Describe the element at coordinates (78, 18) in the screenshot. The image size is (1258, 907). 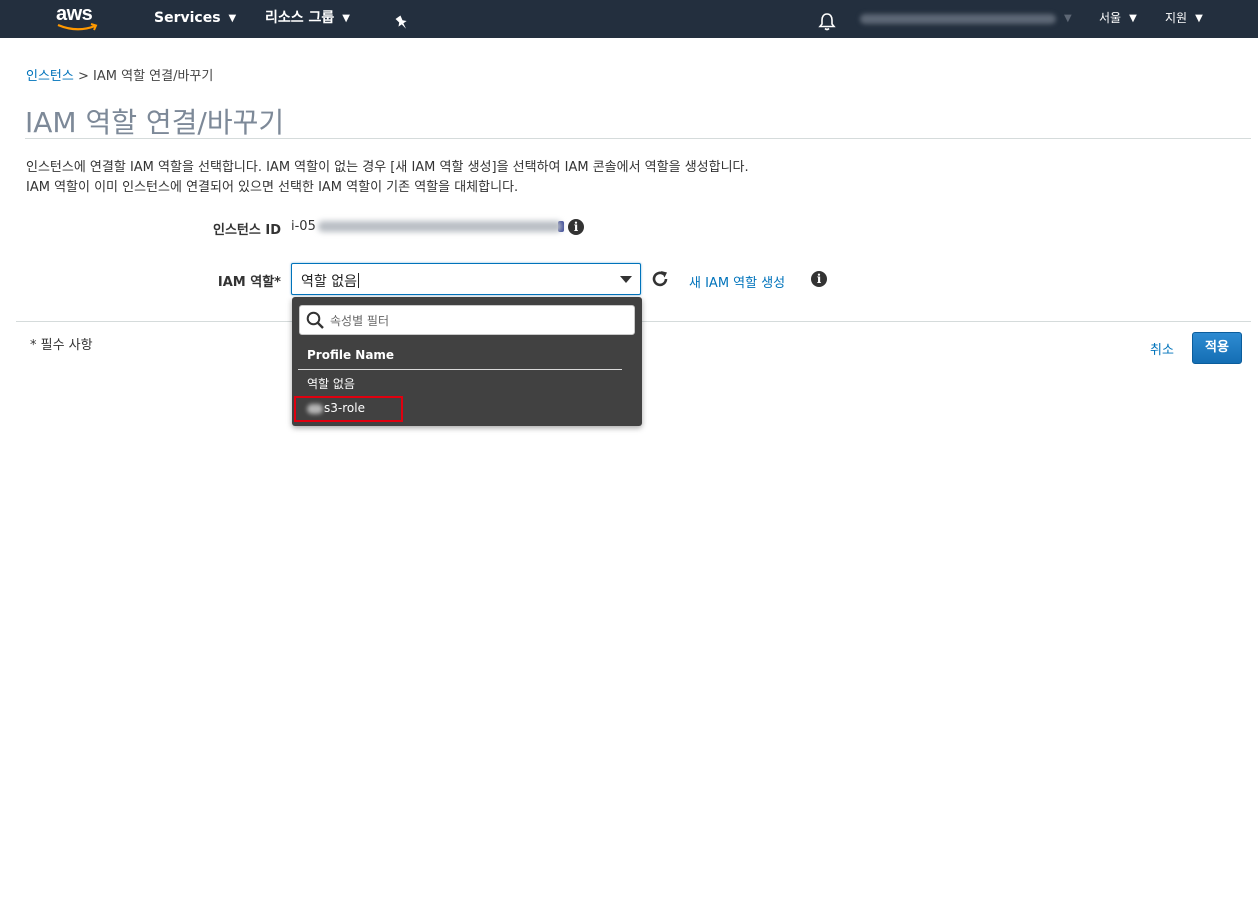
I see `aws-logo: aws` at that location.